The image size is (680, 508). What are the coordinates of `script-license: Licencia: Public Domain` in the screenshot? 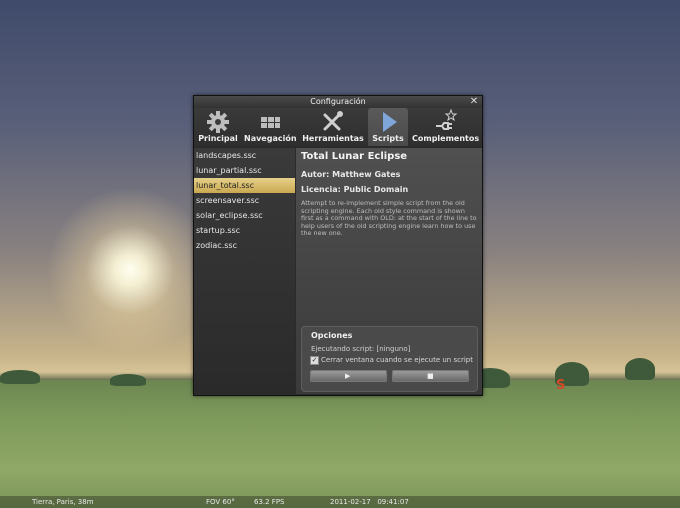 It's located at (355, 189).